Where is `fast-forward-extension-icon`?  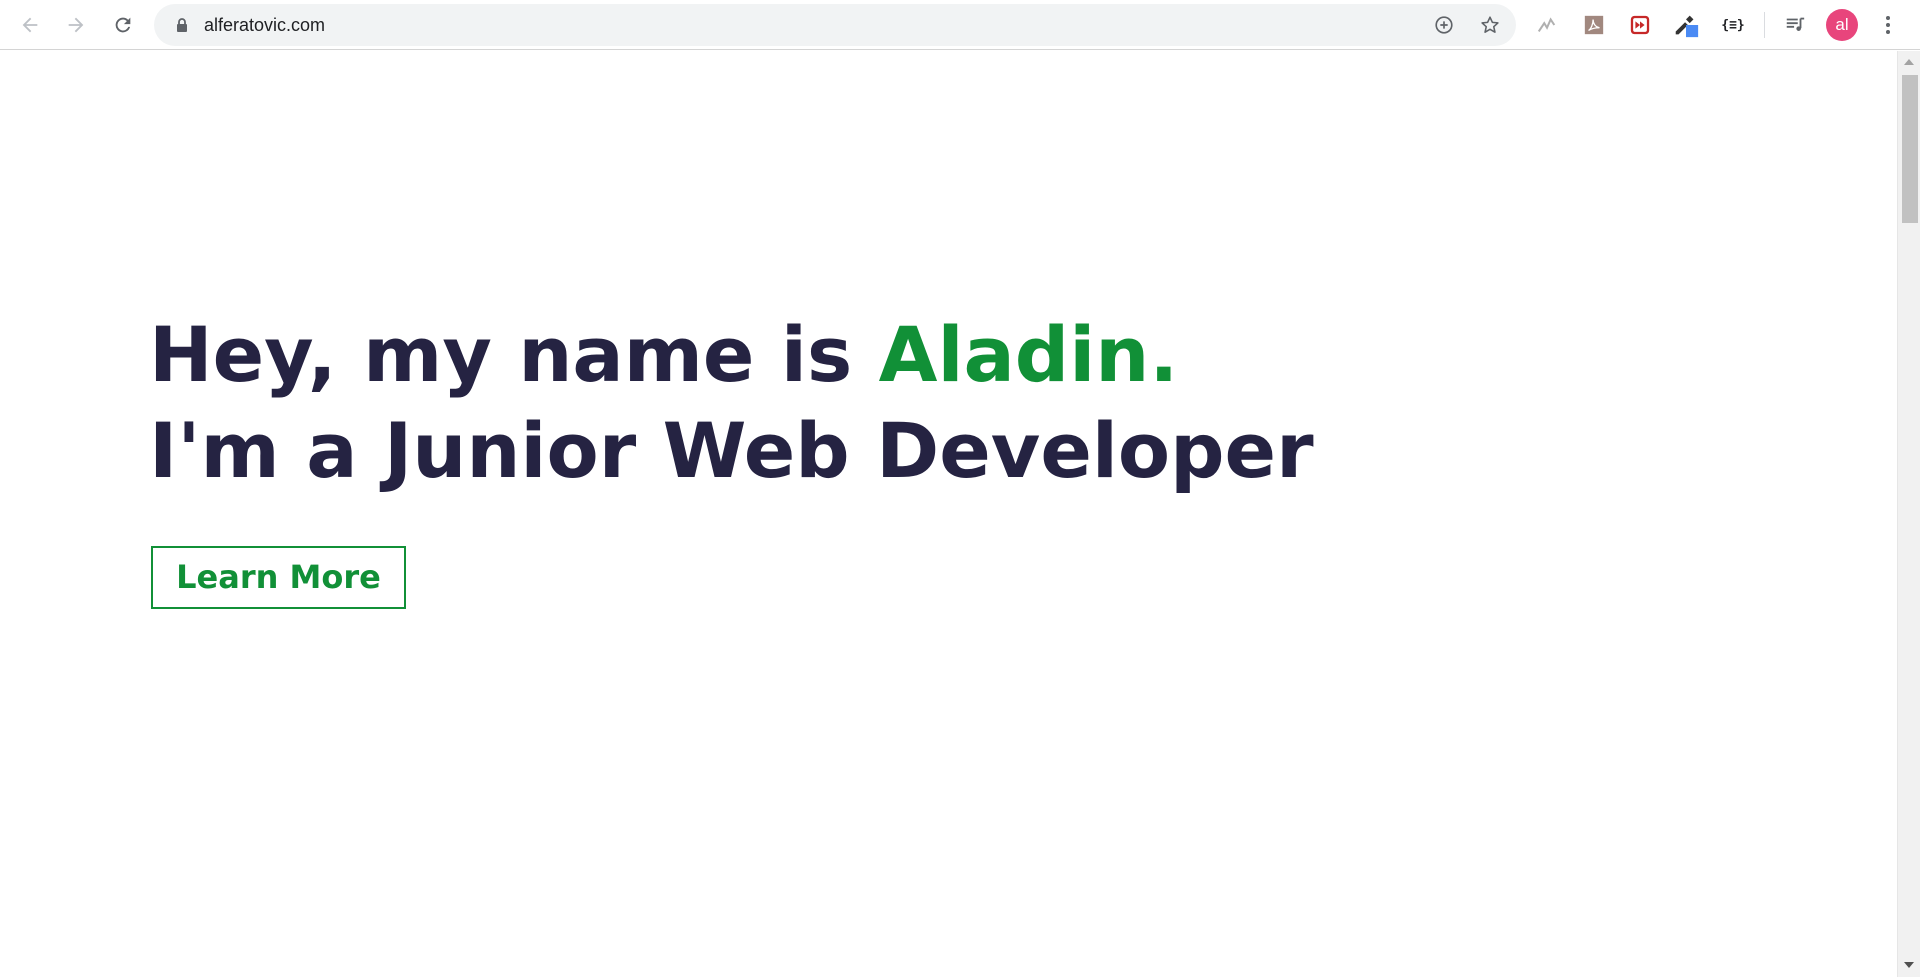
fast-forward-extension-icon is located at coordinates (1640, 25).